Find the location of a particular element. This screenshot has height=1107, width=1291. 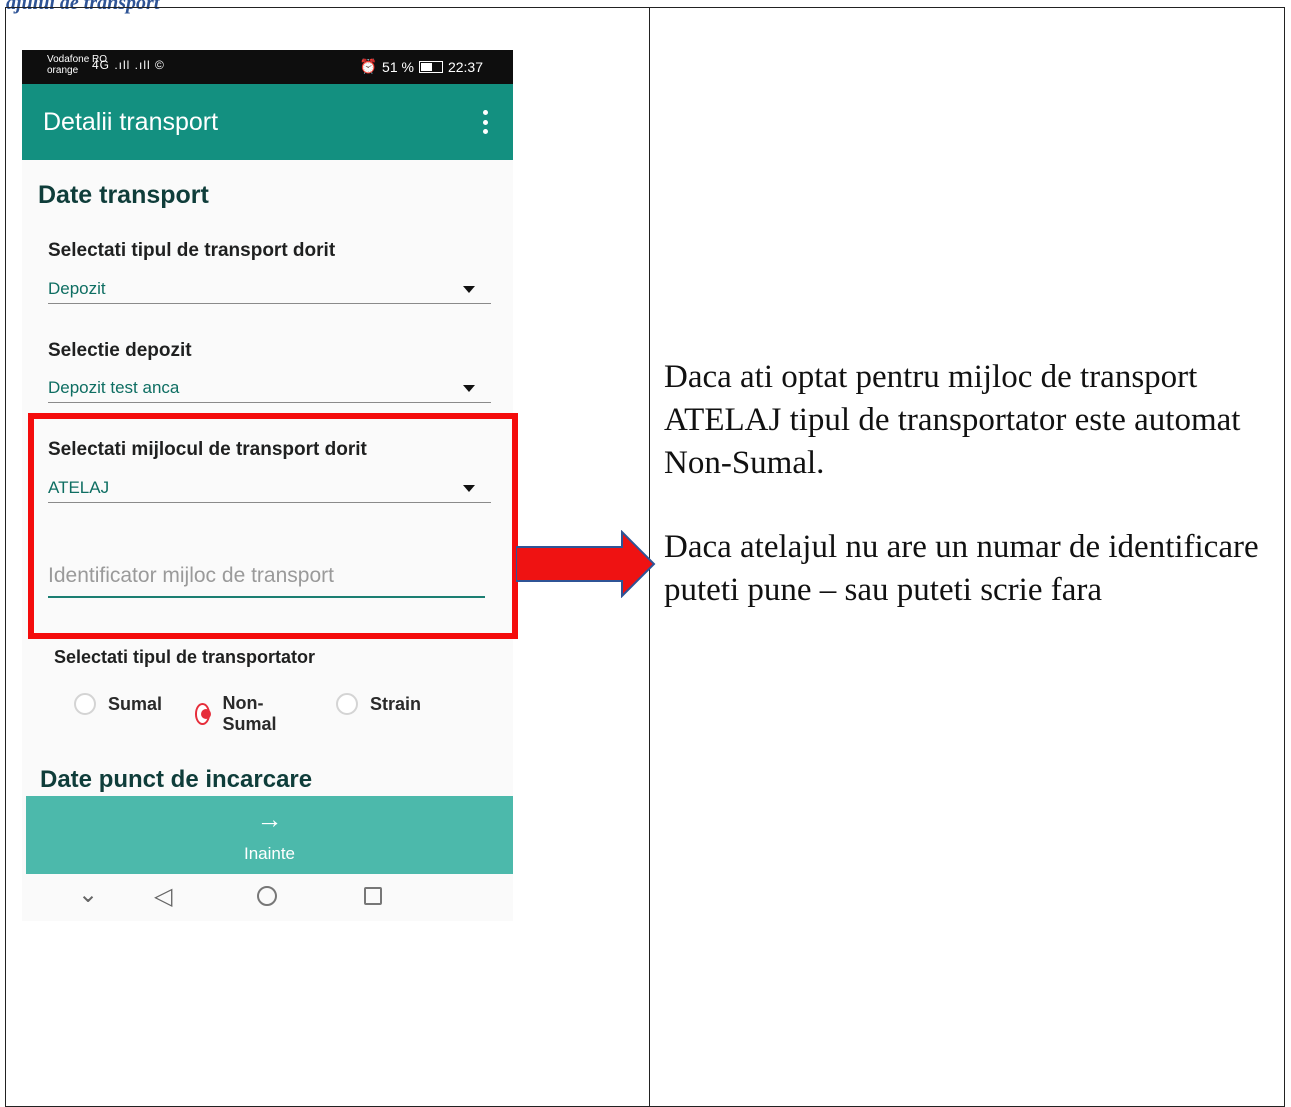

overflow-menu-icon is located at coordinates (486, 122).